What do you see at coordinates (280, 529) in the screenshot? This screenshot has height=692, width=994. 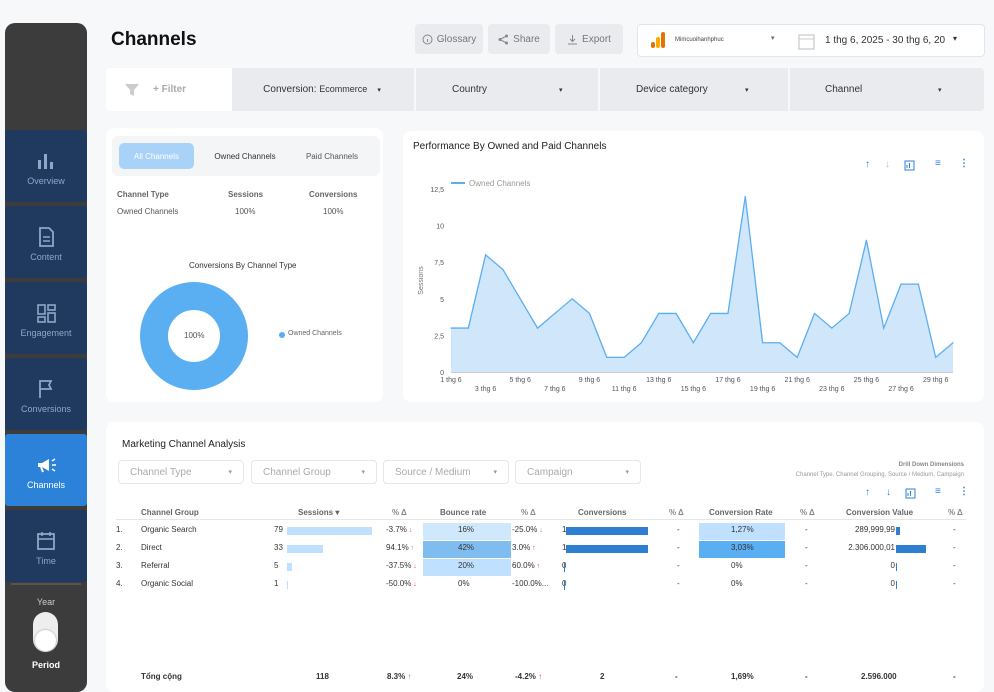 I see `row-sessions: 79` at bounding box center [280, 529].